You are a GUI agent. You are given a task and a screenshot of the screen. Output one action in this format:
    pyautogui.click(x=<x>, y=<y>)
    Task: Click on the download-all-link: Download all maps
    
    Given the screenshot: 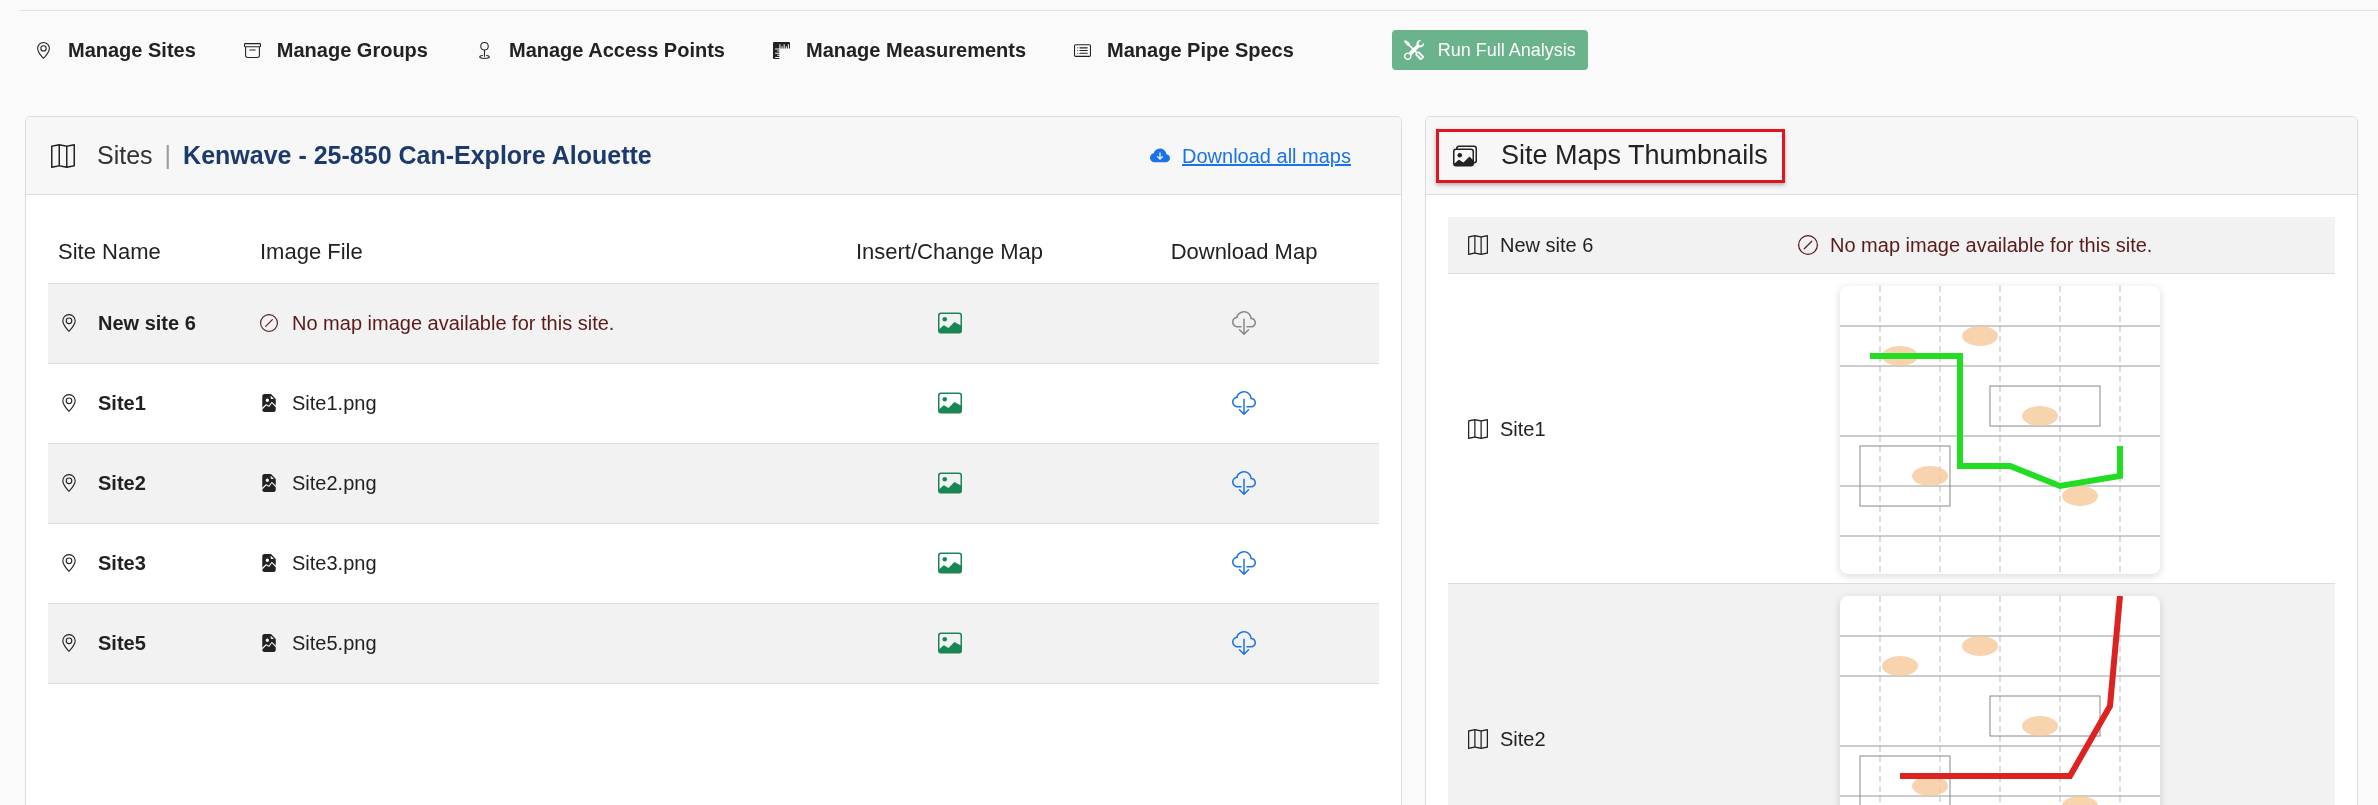 What is the action you would take?
    pyautogui.click(x=1250, y=155)
    